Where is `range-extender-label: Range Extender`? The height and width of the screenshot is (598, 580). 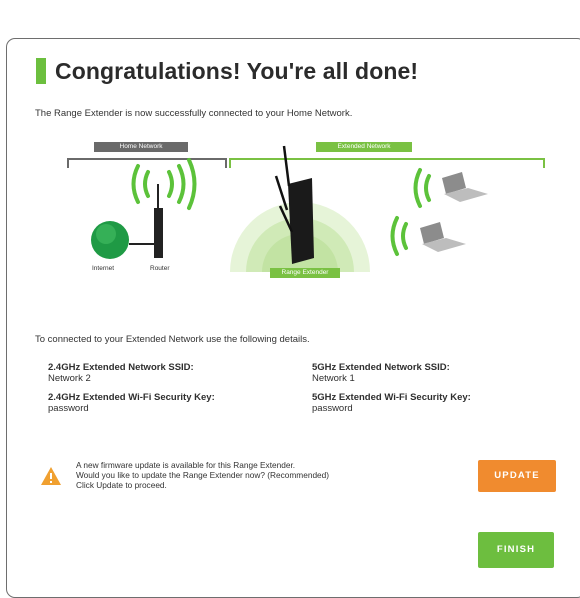 range-extender-label: Range Extender is located at coordinates (305, 273).